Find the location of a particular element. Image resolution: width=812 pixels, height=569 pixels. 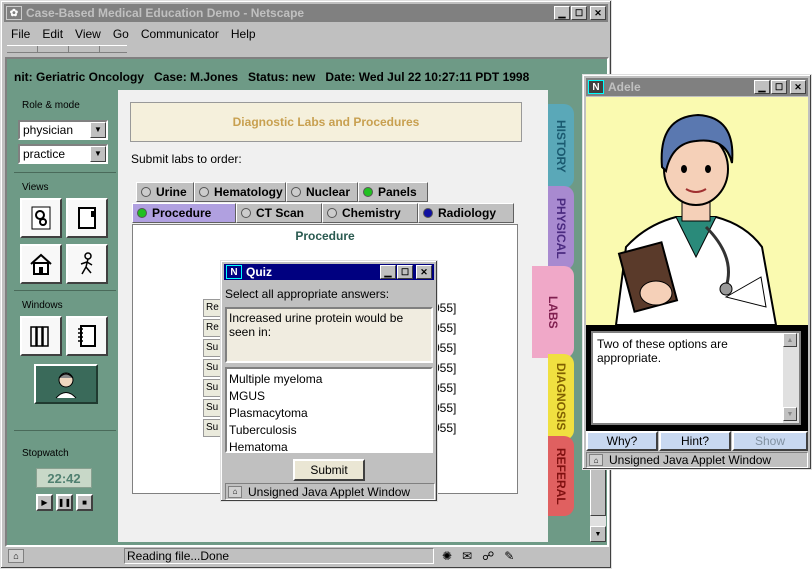

why-button: Why? is located at coordinates (622, 441).